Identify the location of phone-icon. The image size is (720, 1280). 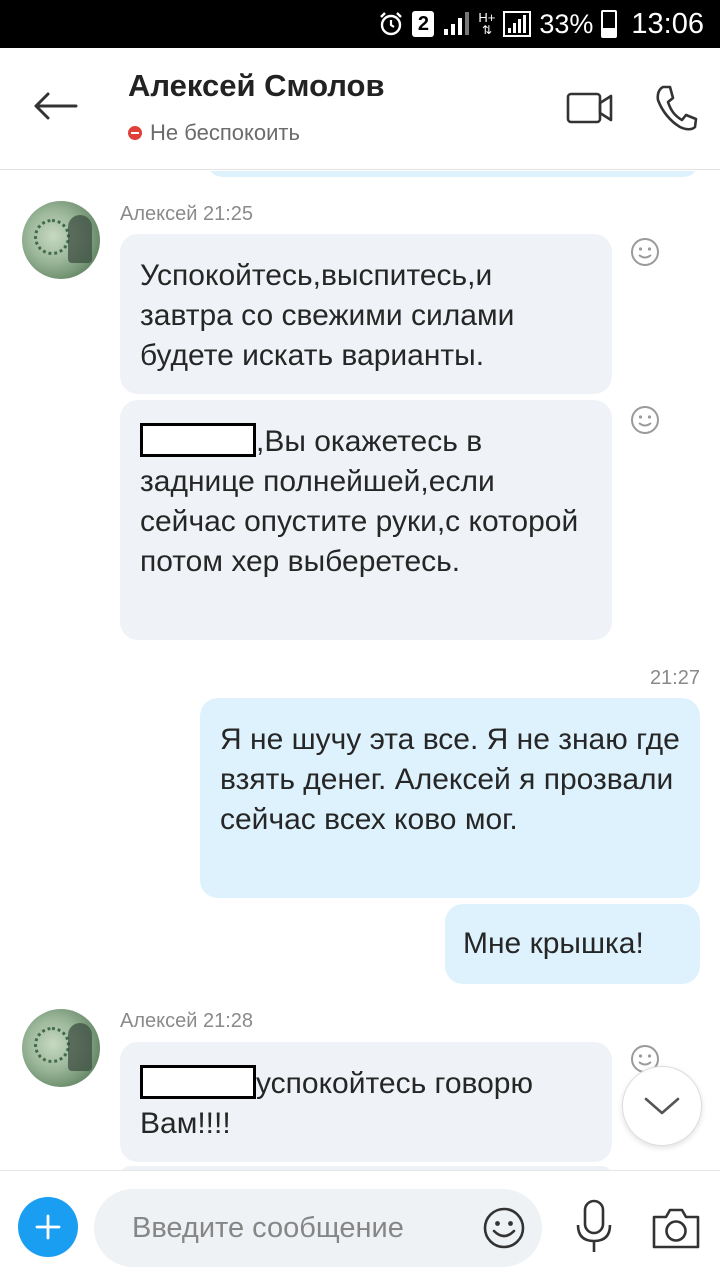
(677, 108).